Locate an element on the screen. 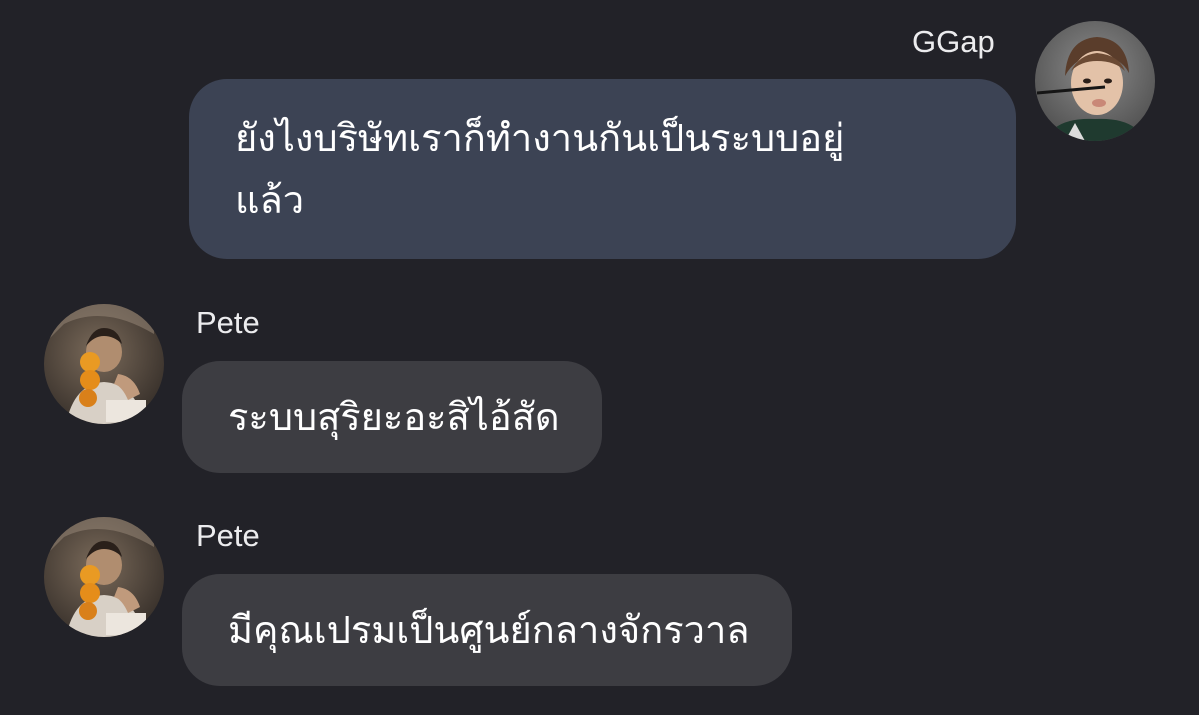 The height and width of the screenshot is (715, 1199). message-text-line: แล้ว is located at coordinates (270, 200).